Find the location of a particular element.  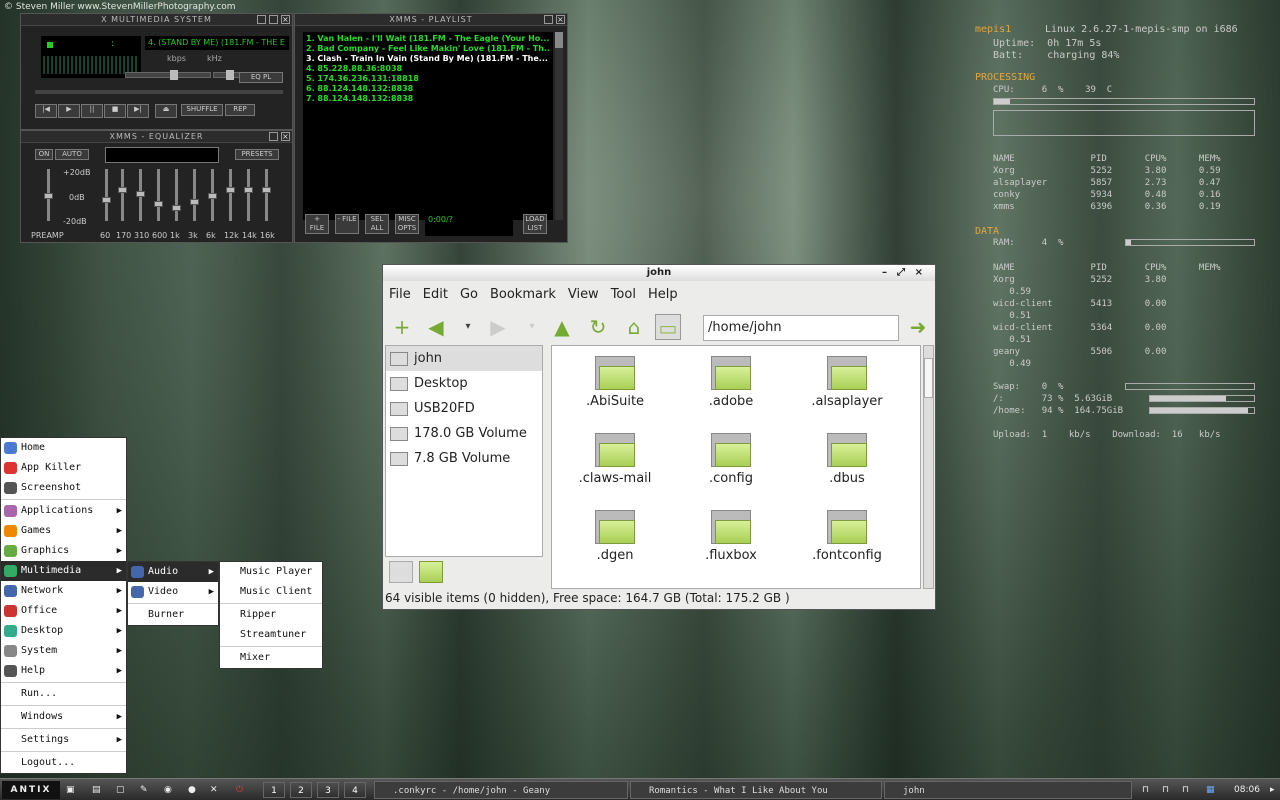

tray-icon-1: ⊓ is located at coordinates (1150, 790).